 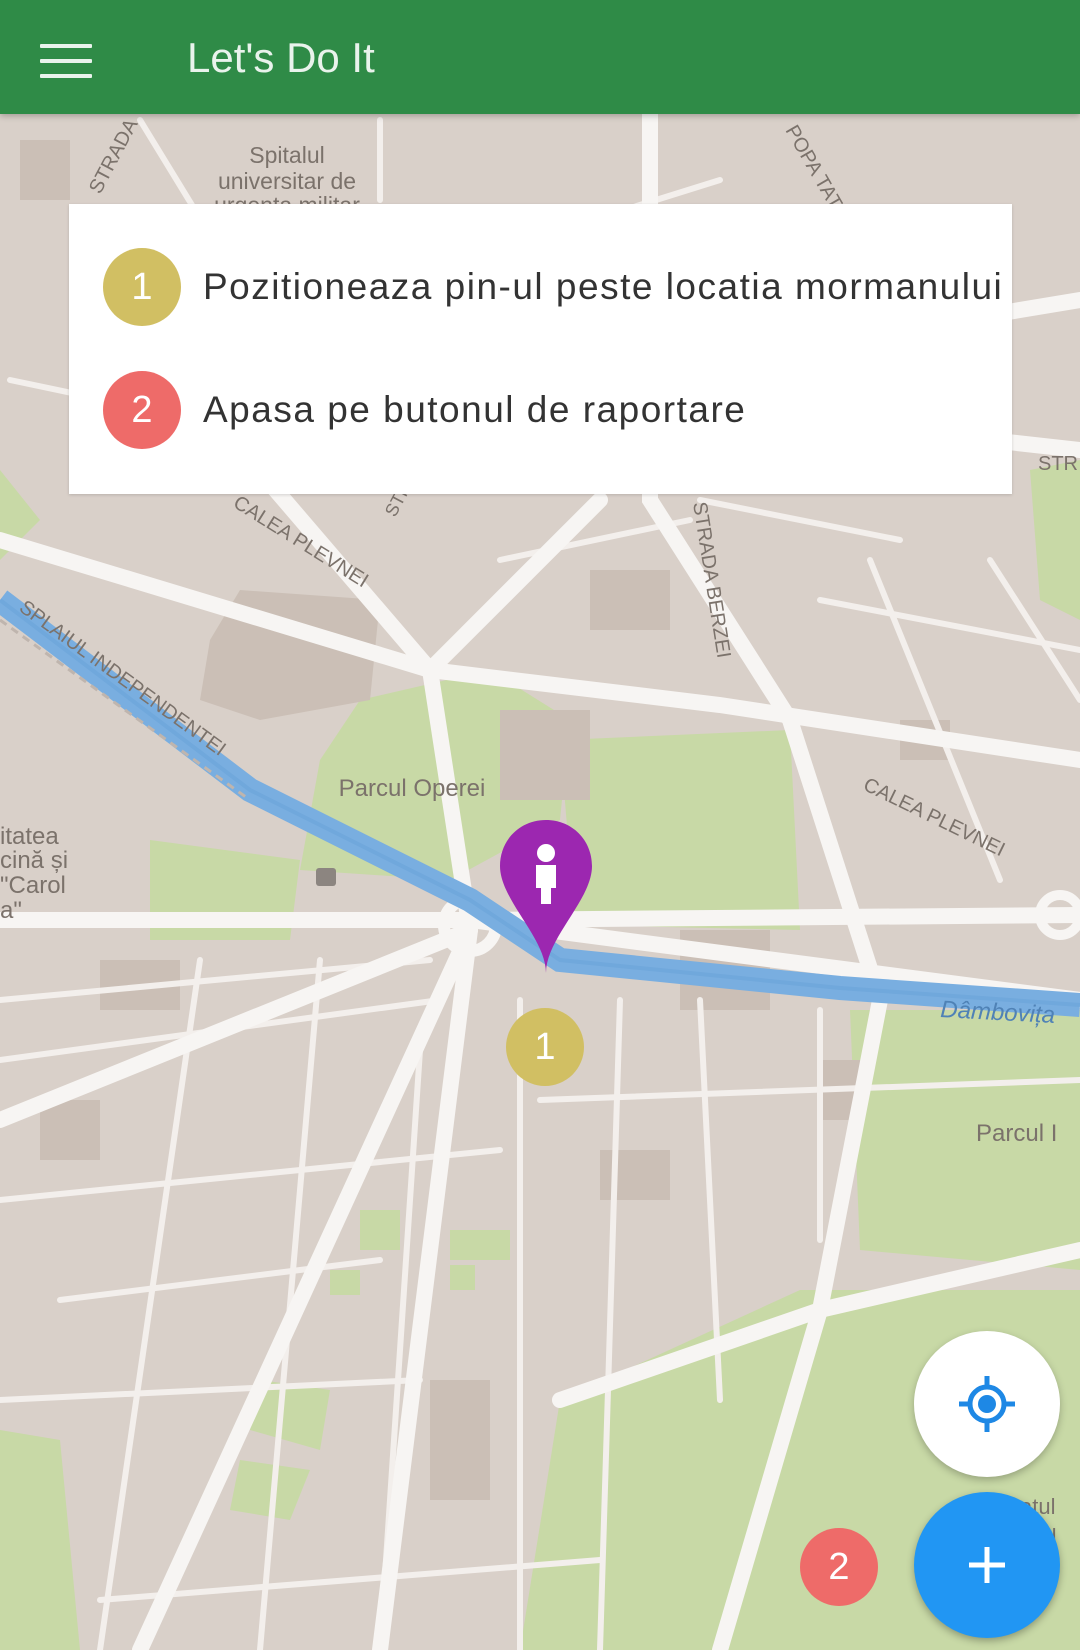 I want to click on label-parcul-operei: Parcul Operei, so click(x=412, y=788).